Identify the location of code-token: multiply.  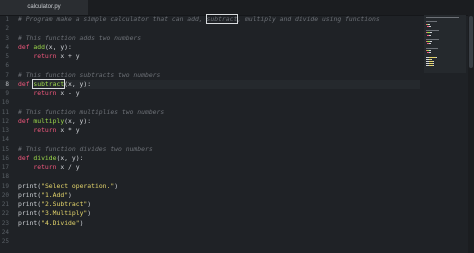
(49, 120).